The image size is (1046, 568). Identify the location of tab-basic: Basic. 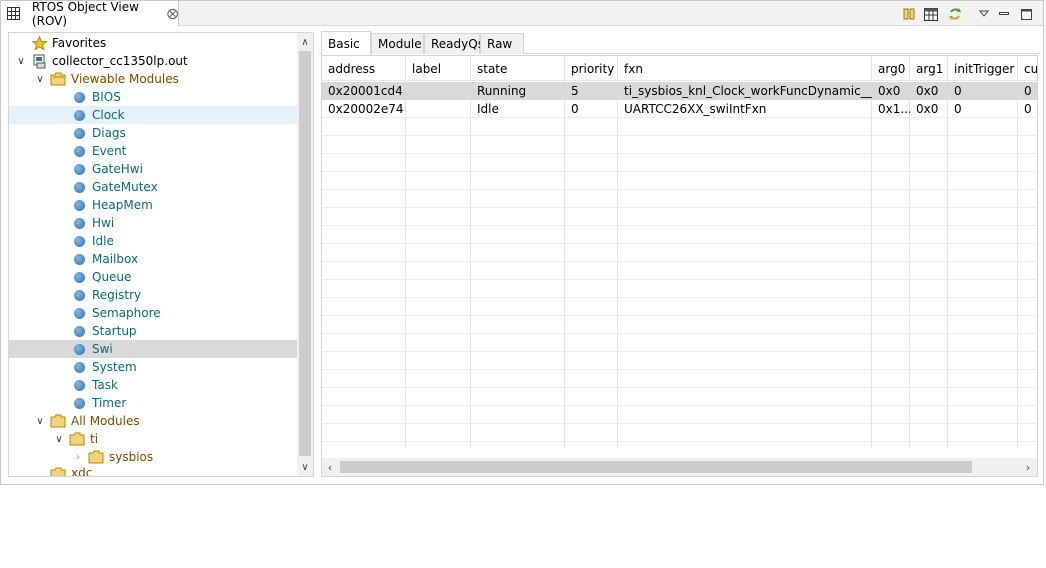
(346, 43).